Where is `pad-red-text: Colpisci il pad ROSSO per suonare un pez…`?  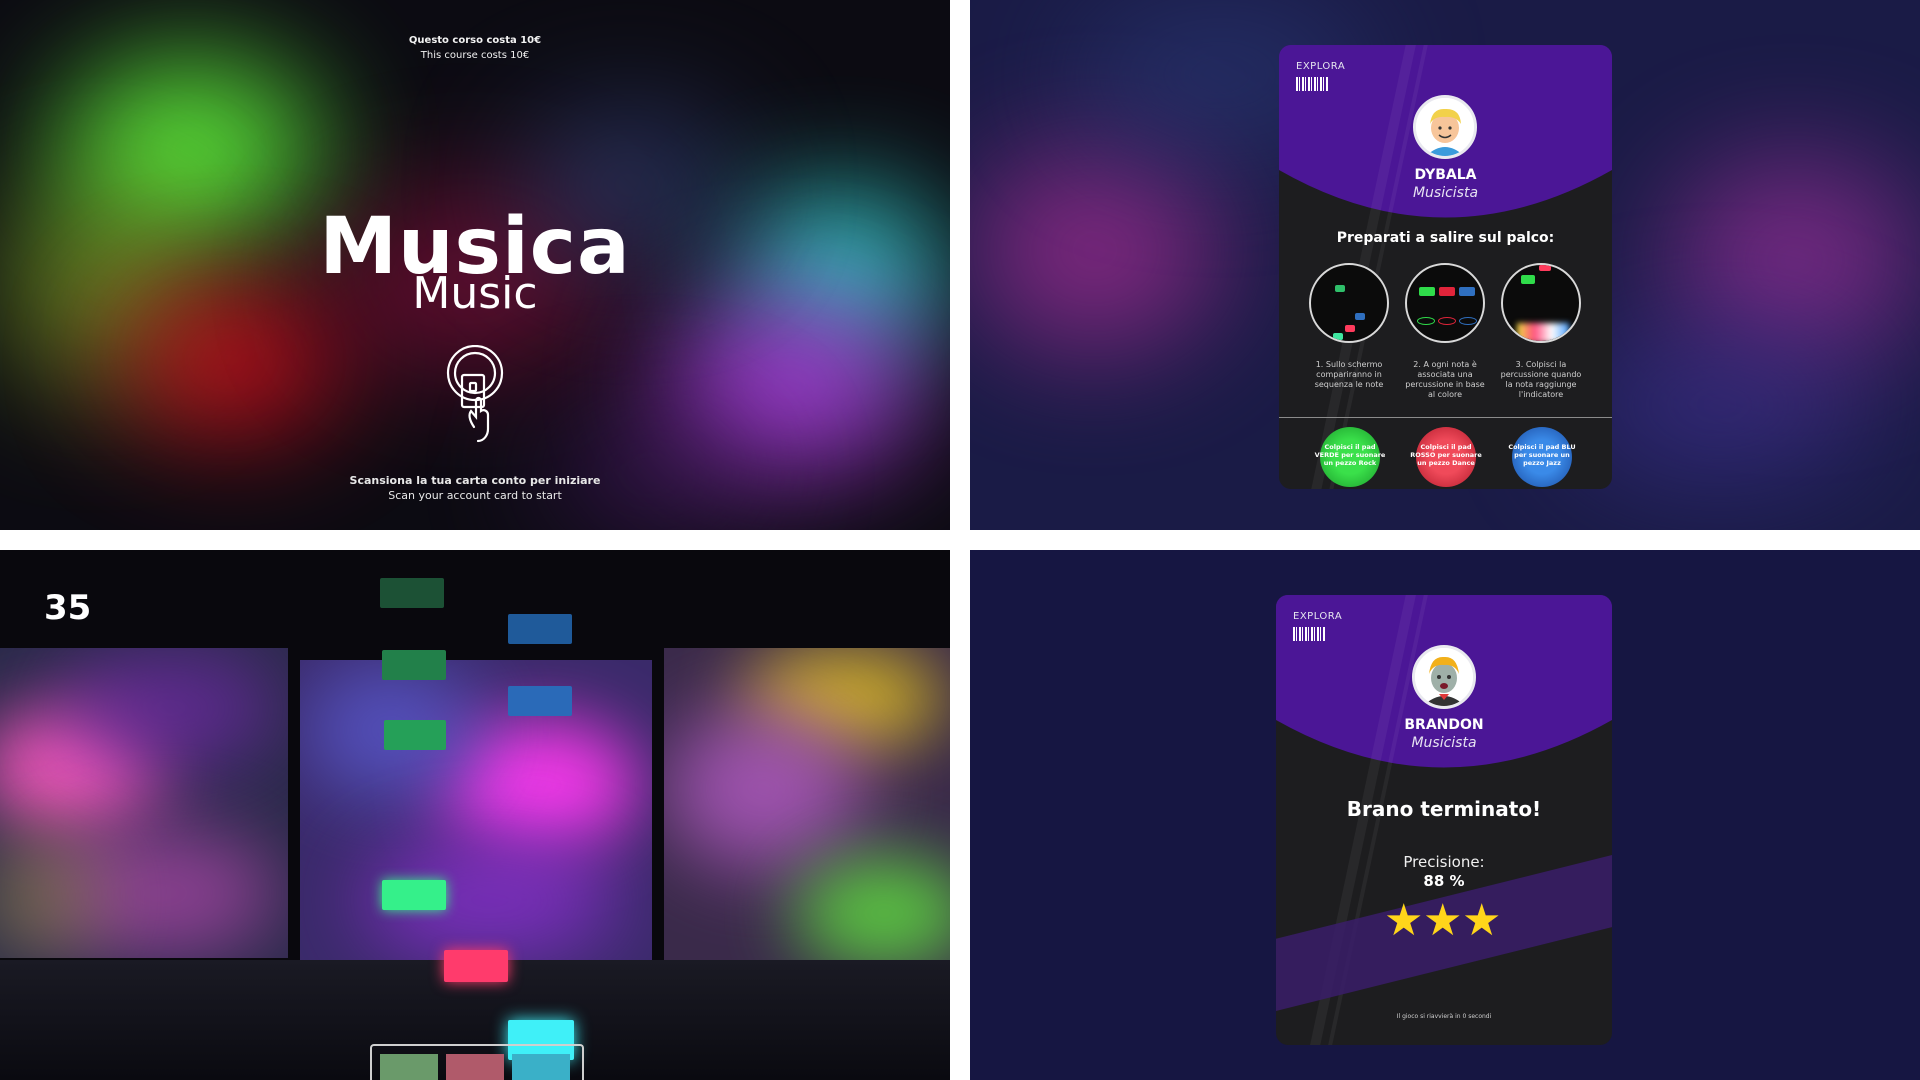 pad-red-text: Colpisci il pad ROSSO per suonare un pez… is located at coordinates (1446, 455).